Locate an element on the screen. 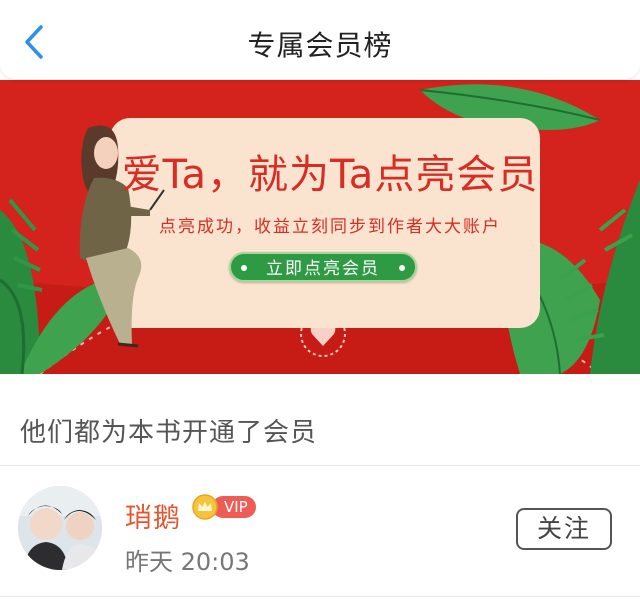  cta-left-dot is located at coordinates (244, 268).